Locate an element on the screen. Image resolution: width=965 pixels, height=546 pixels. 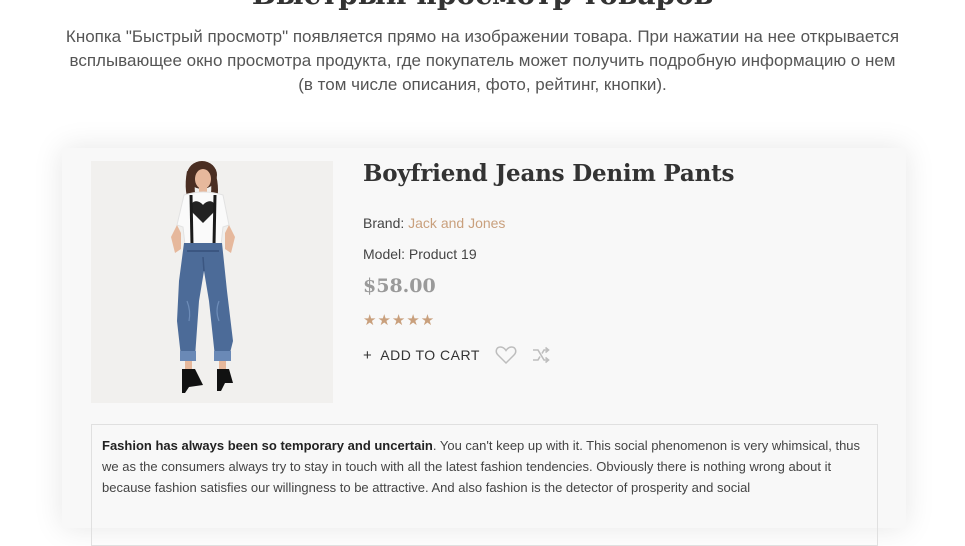
brand-label: Brand: is located at coordinates (384, 223).